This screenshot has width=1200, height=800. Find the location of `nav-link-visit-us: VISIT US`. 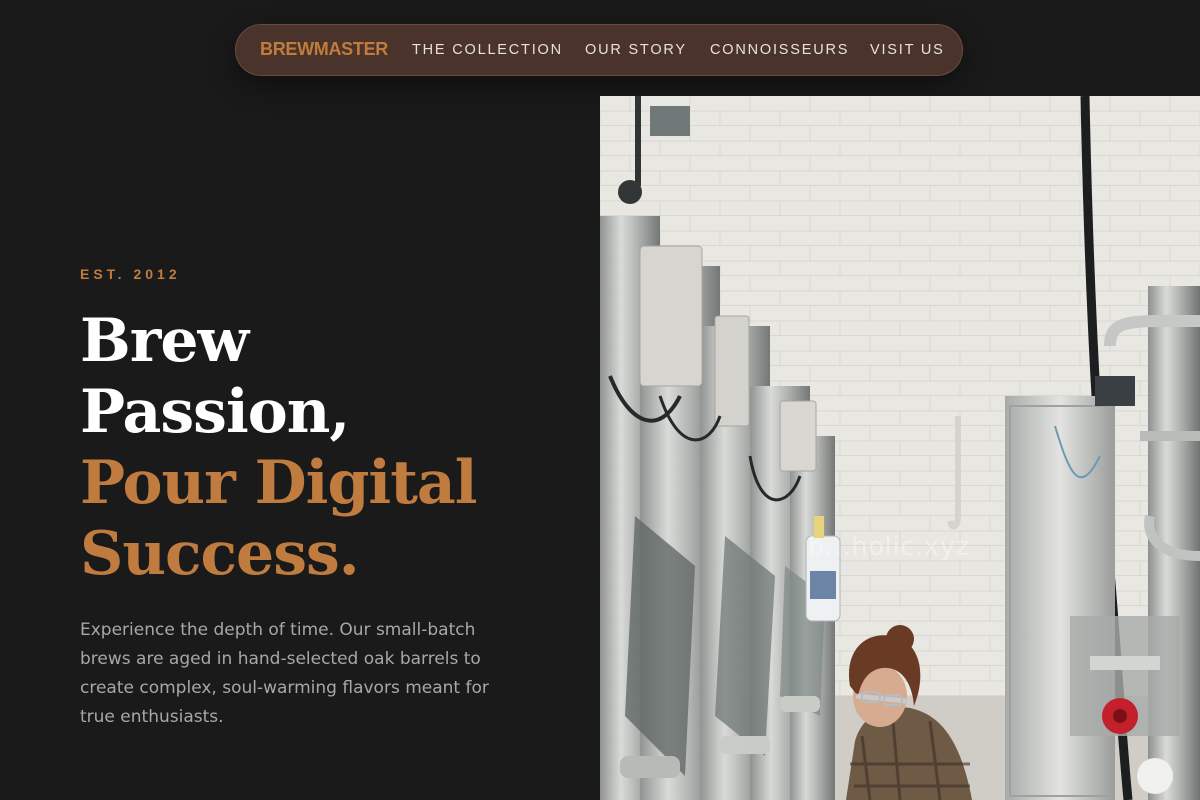

nav-link-visit-us: VISIT US is located at coordinates (907, 50).